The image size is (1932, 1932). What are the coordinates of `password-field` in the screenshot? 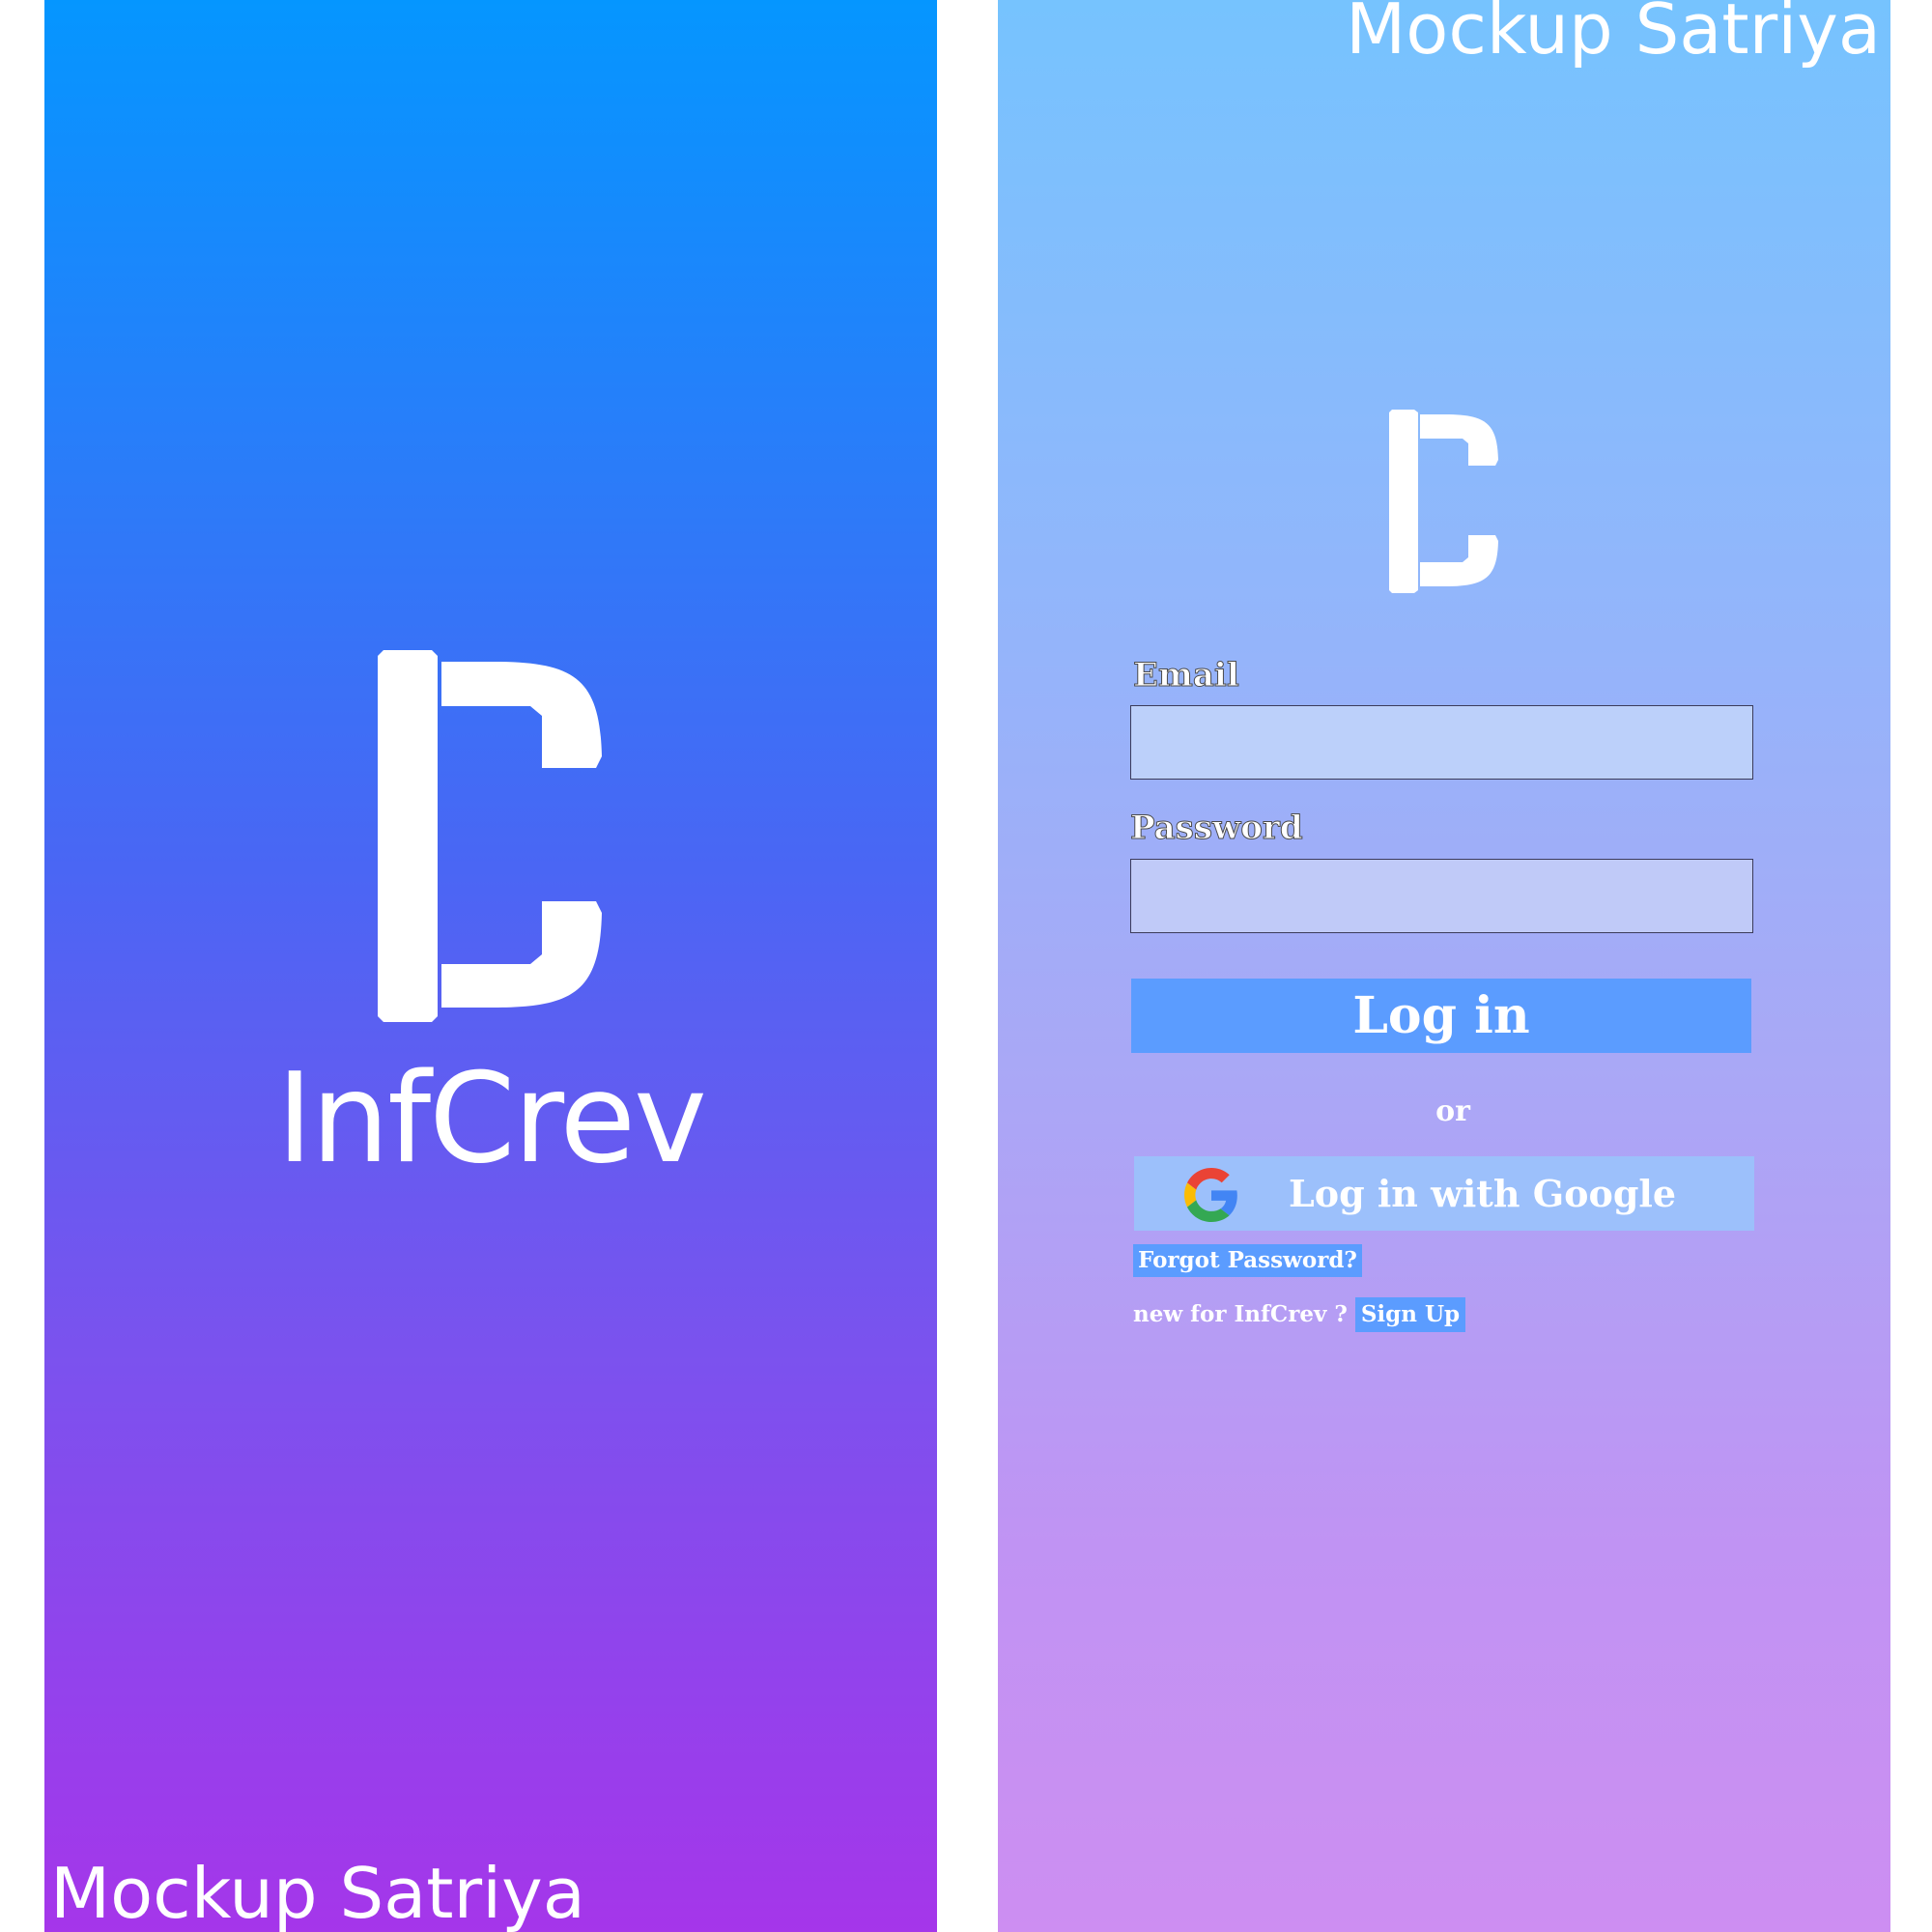 It's located at (1441, 896).